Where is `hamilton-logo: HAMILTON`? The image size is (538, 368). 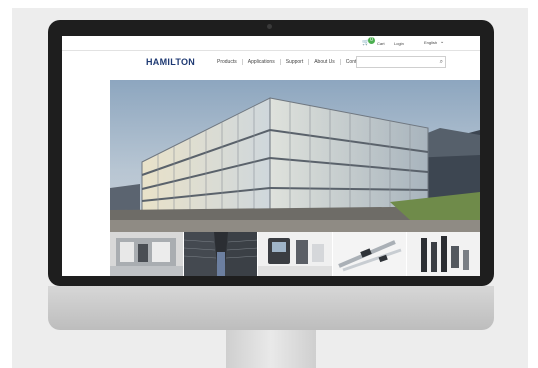 hamilton-logo: HAMILTON is located at coordinates (170, 62).